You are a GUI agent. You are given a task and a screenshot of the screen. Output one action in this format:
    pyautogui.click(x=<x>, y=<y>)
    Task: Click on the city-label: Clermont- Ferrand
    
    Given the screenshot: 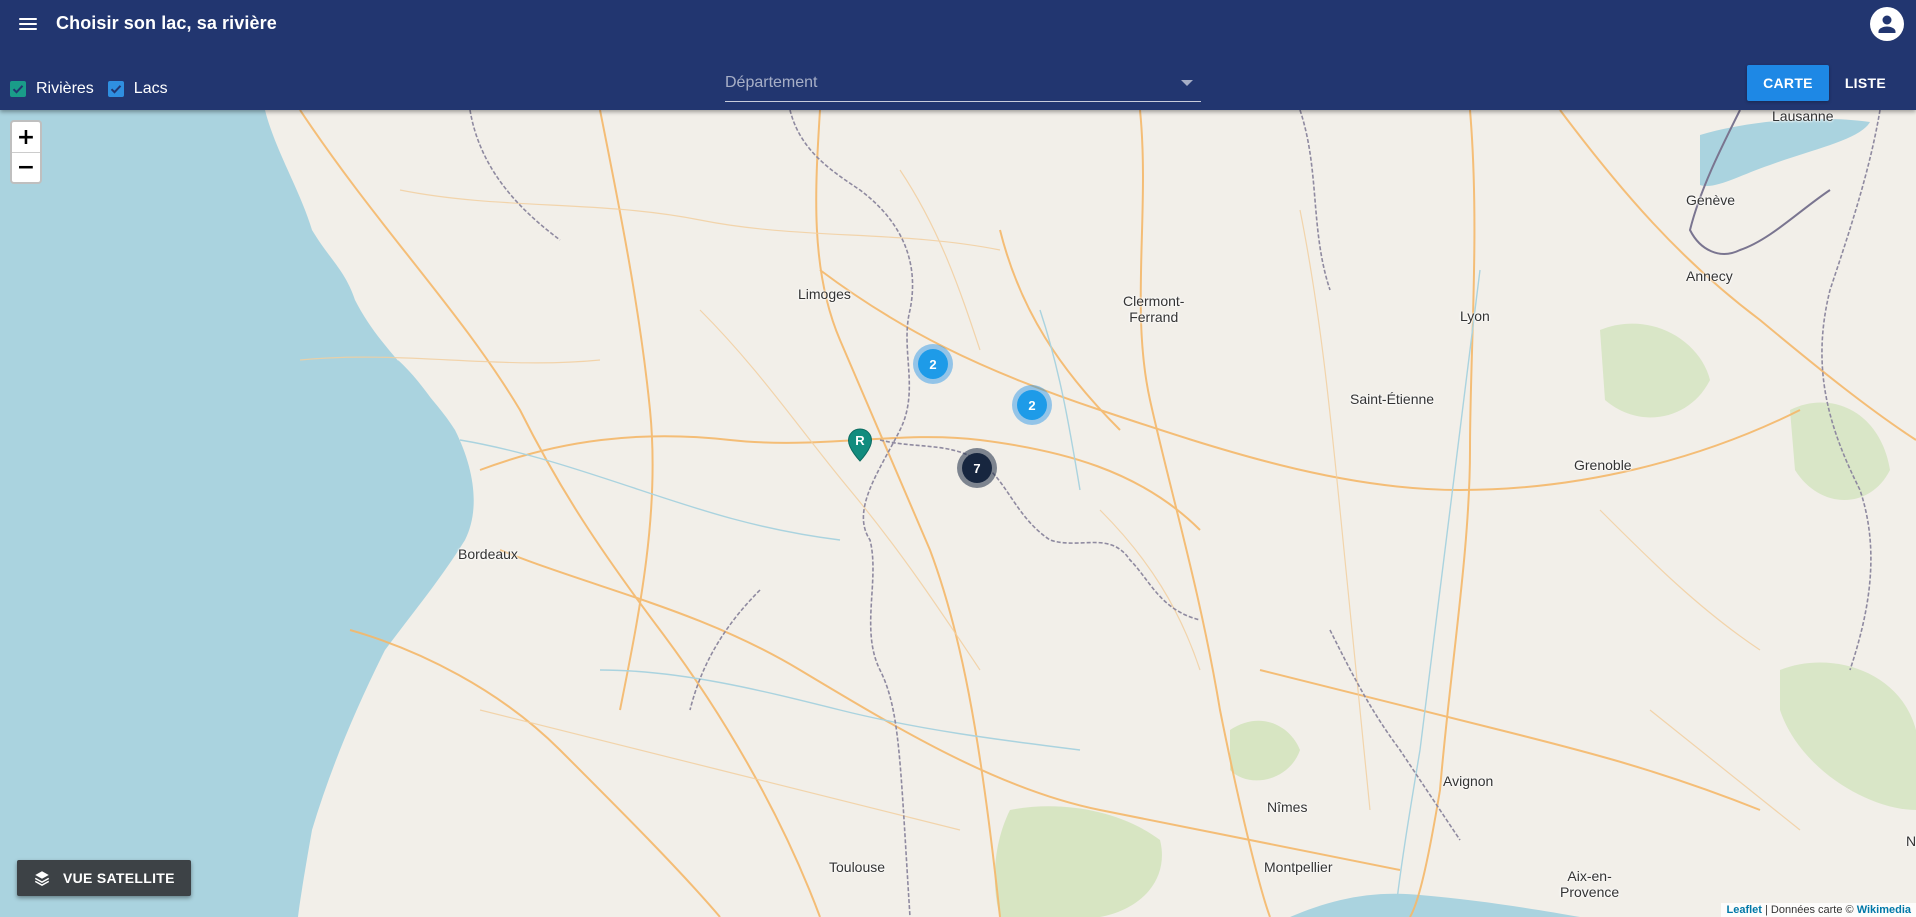 What is the action you would take?
    pyautogui.click(x=1154, y=309)
    